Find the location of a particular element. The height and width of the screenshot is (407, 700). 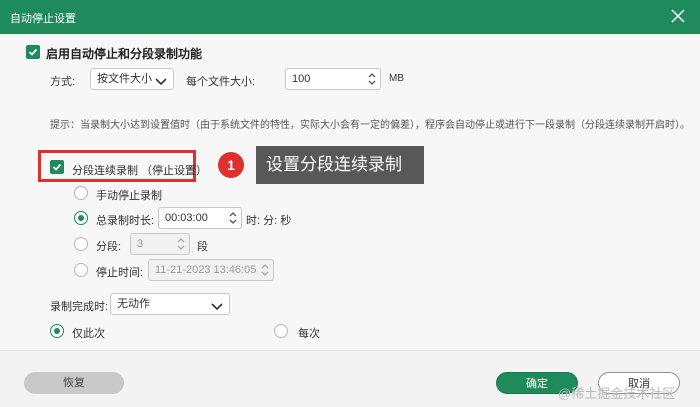

segments-radio is located at coordinates (81, 244).